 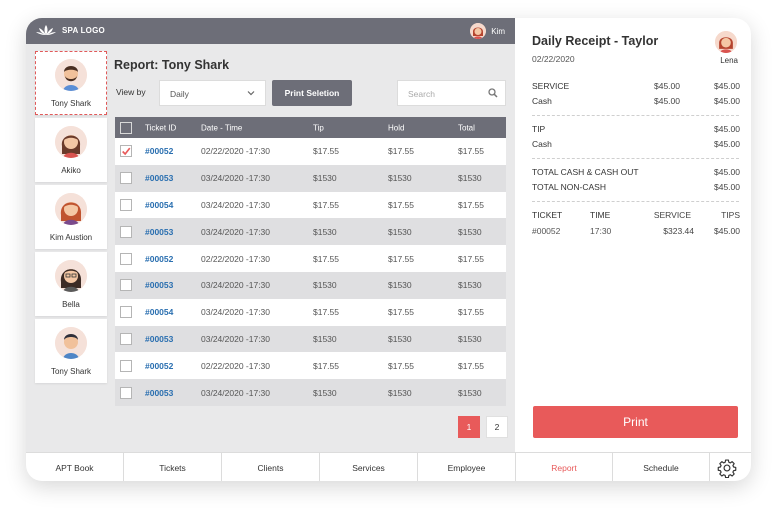 What do you see at coordinates (546, 231) in the screenshot?
I see `detail-ticket: #00052` at bounding box center [546, 231].